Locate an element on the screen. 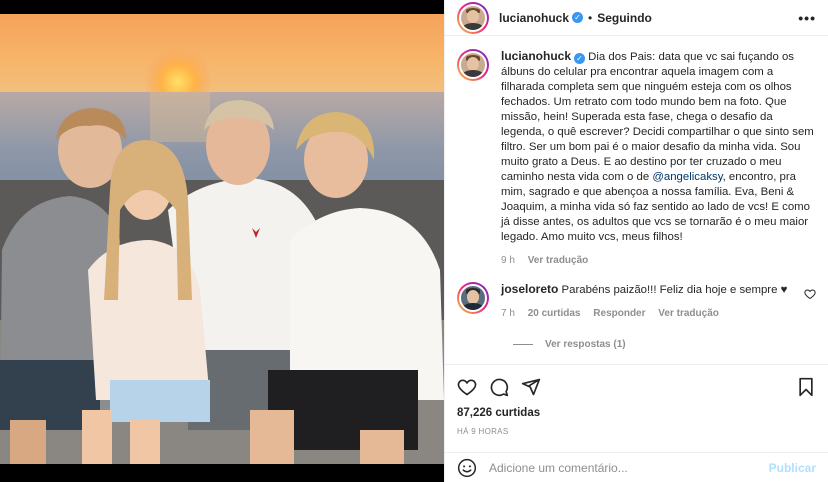 The height and width of the screenshot is (482, 828). view-replies-button: Ver respostas (1) is located at coordinates (664, 344).